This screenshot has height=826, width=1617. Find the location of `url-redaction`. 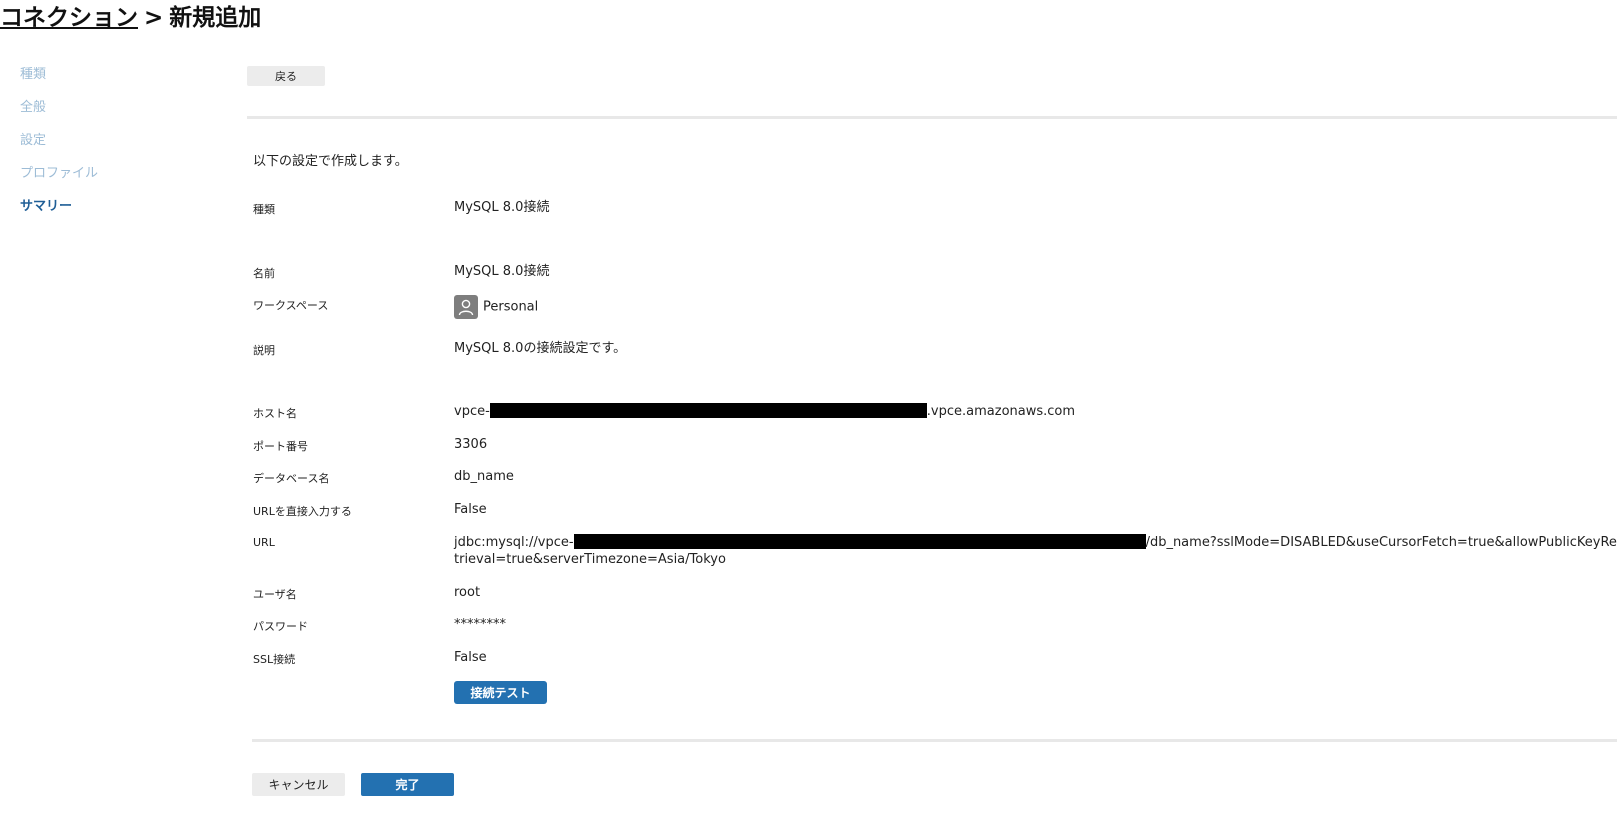

url-redaction is located at coordinates (859, 541).